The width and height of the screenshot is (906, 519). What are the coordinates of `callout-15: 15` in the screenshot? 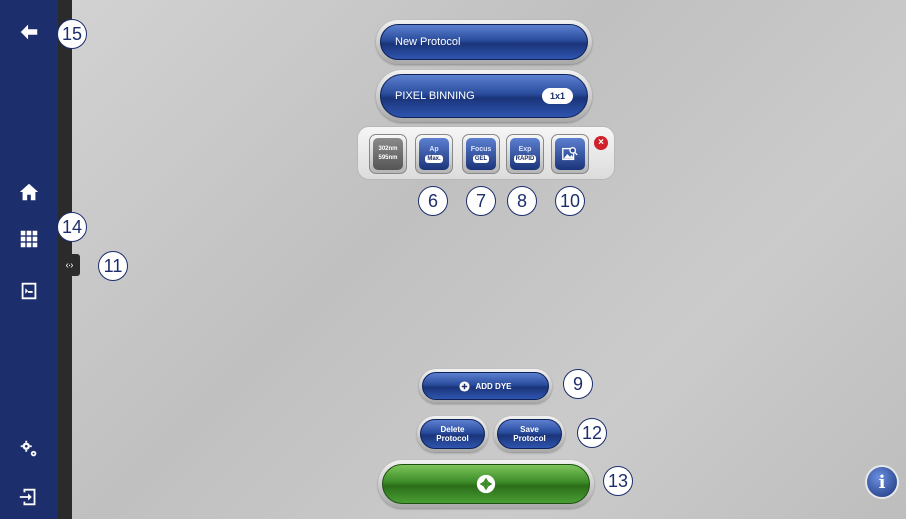 It's located at (72, 34).